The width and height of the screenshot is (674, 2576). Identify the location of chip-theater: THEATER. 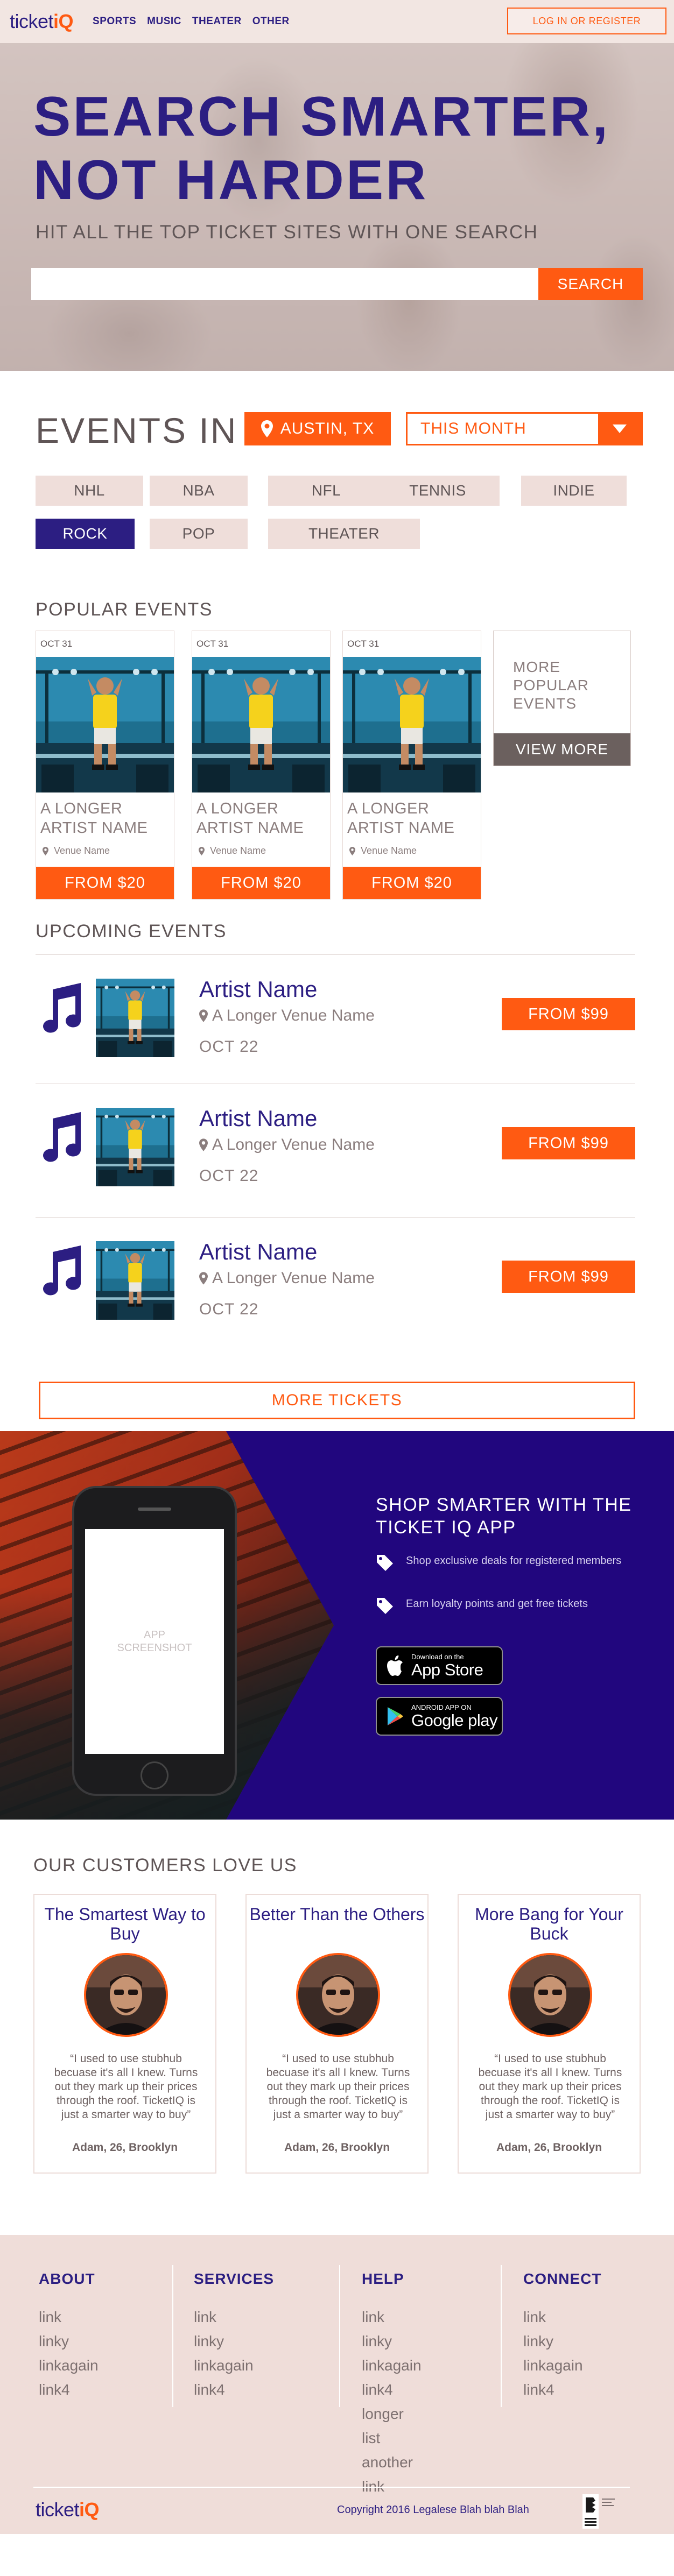
(344, 534).